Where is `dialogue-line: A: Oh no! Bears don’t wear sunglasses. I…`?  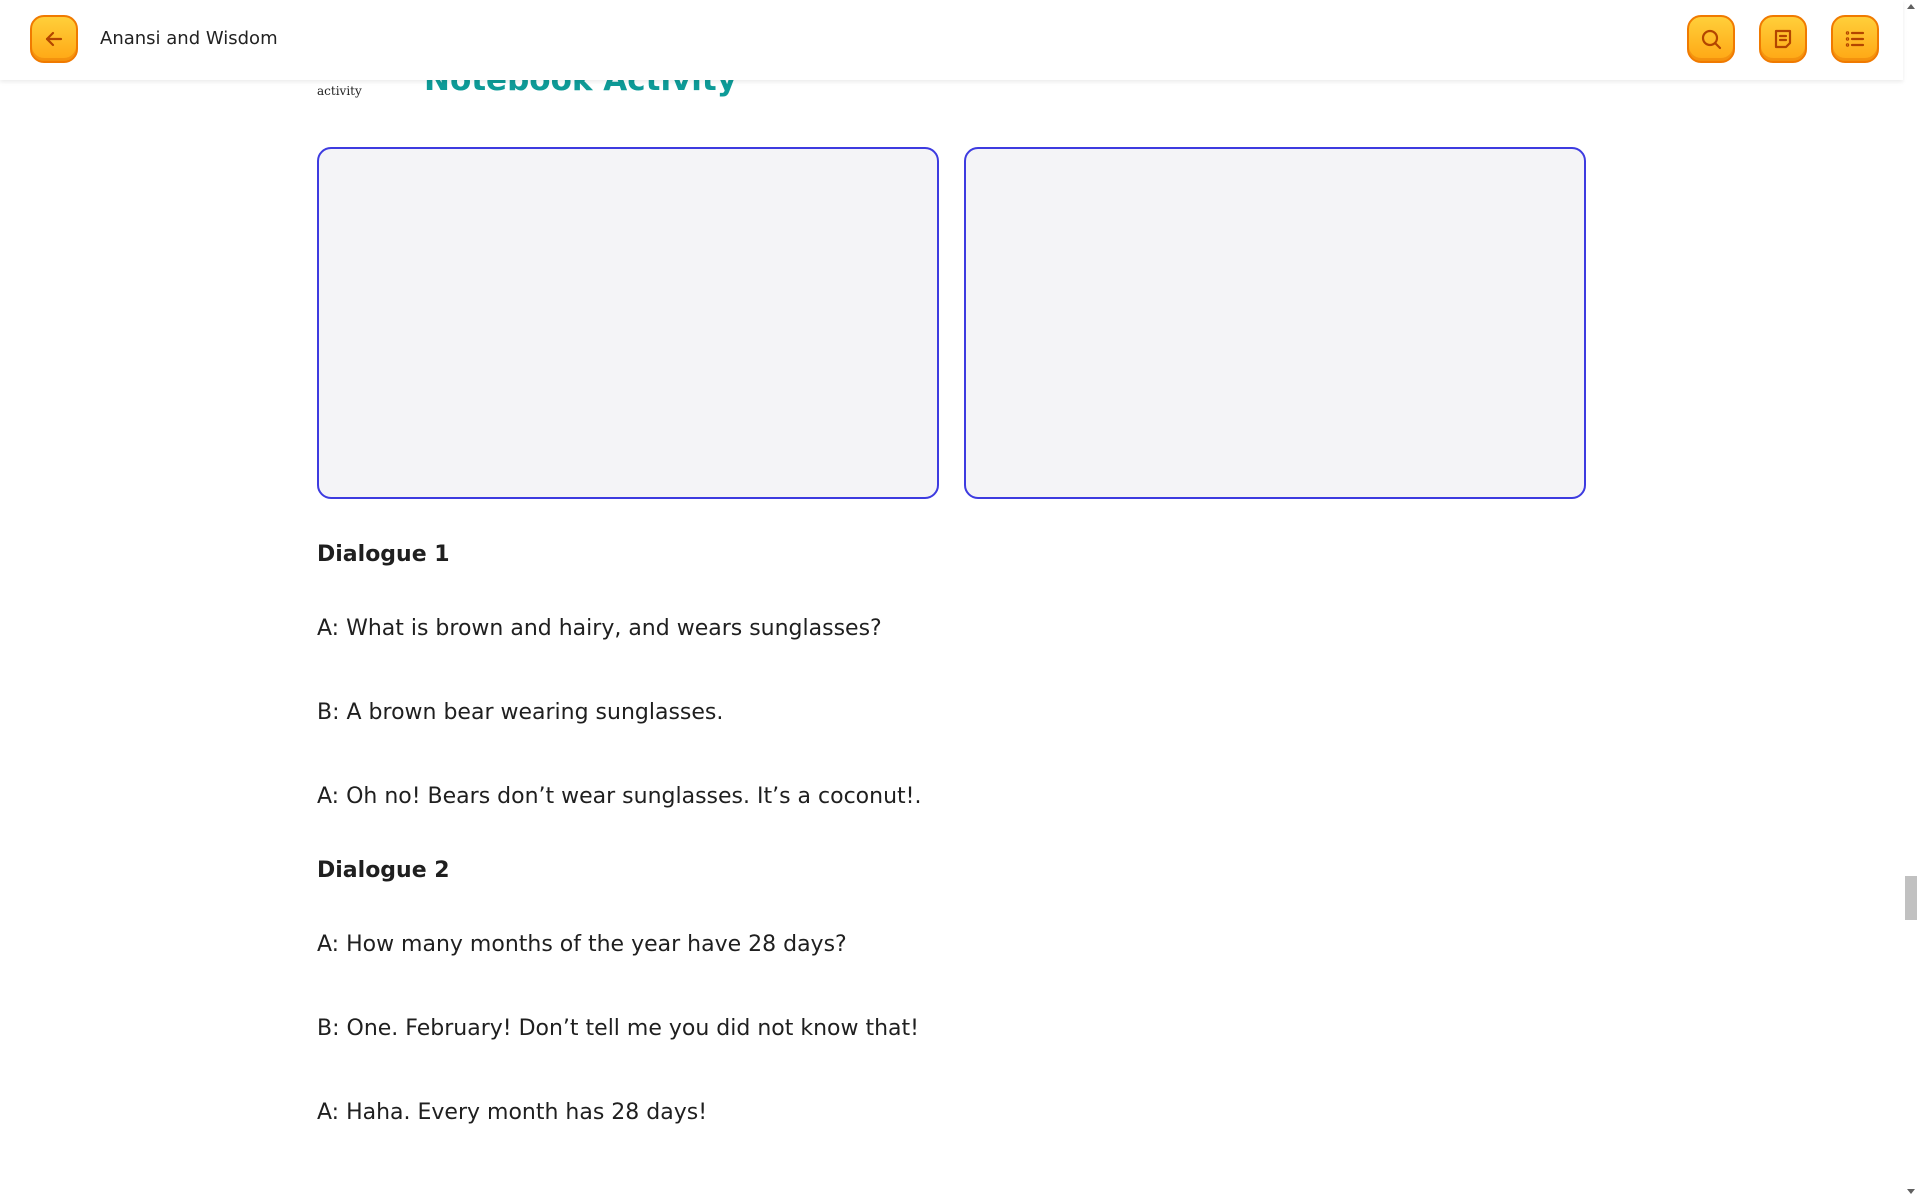 dialogue-line: A: Oh no! Bears don’t wear sunglasses. I… is located at coordinates (619, 796).